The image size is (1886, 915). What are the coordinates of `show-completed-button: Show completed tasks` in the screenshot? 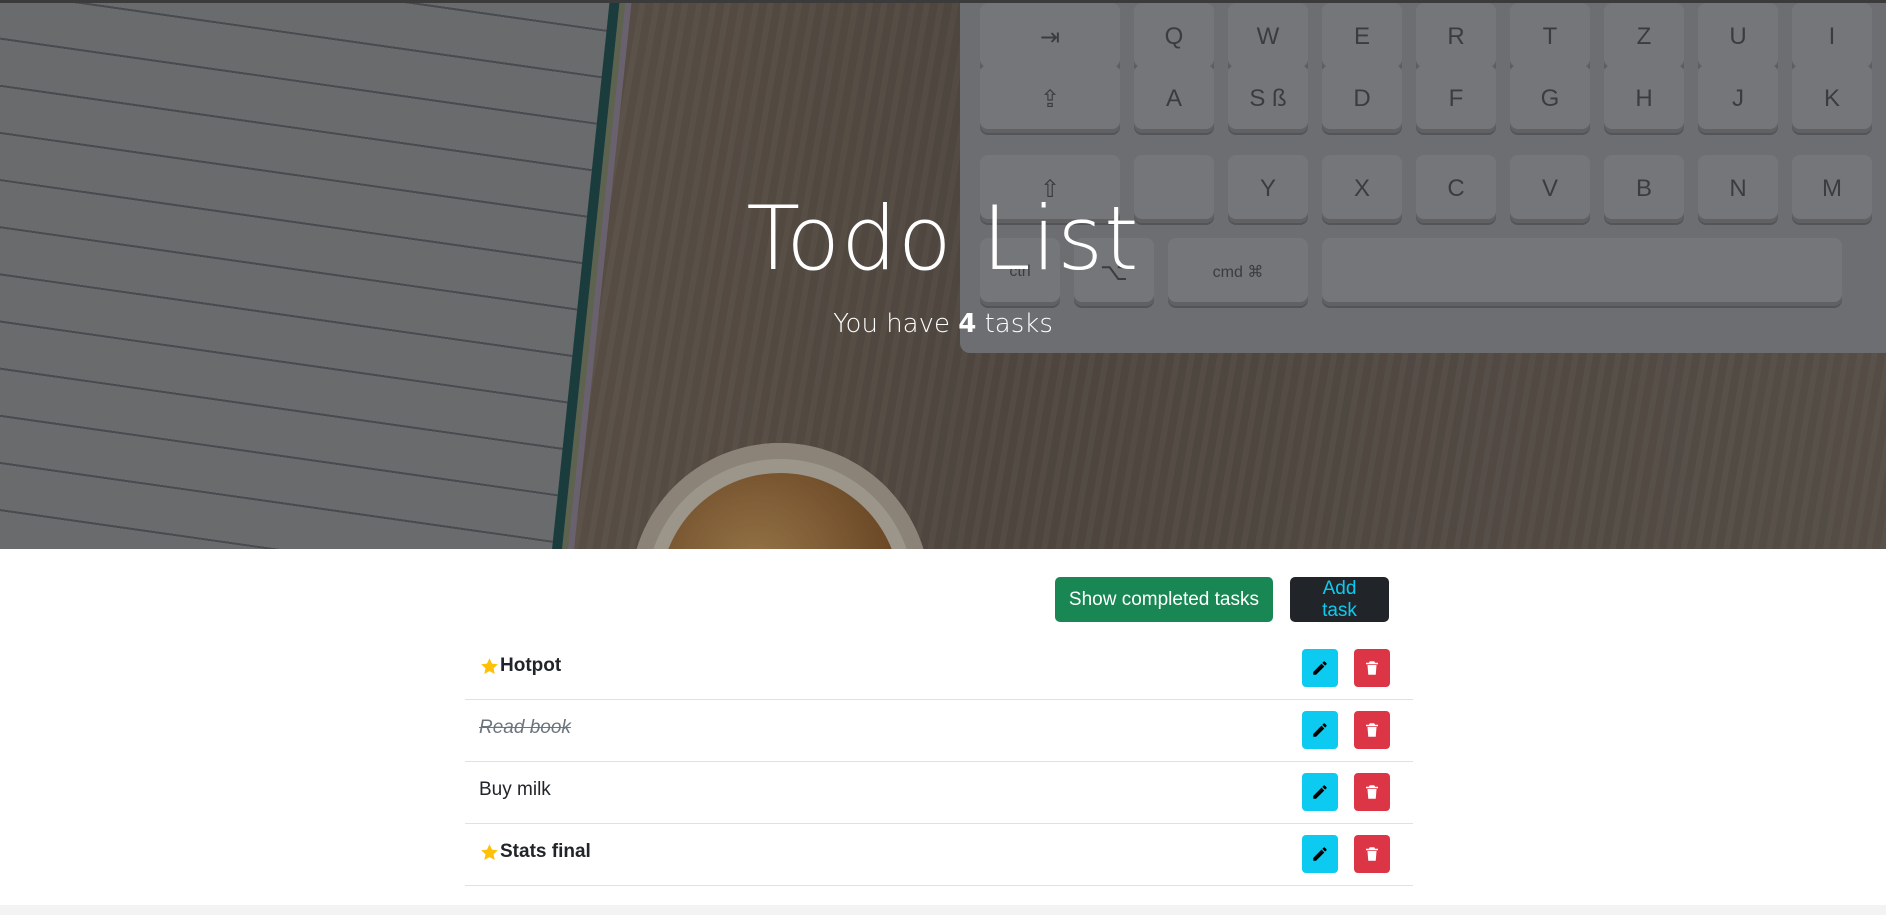 It's located at (1163, 599).